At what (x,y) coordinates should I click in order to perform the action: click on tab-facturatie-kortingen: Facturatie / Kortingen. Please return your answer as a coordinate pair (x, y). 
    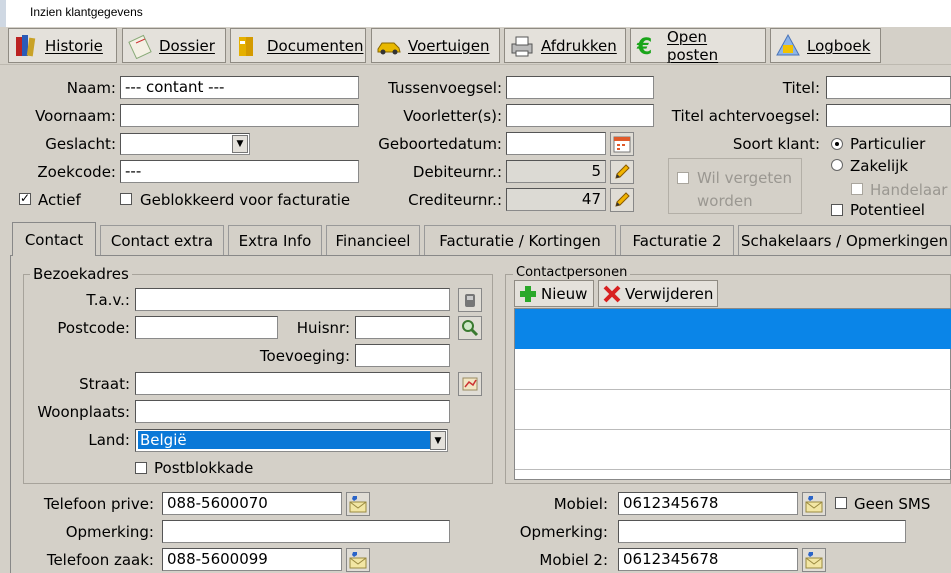
    Looking at the image, I should click on (520, 240).